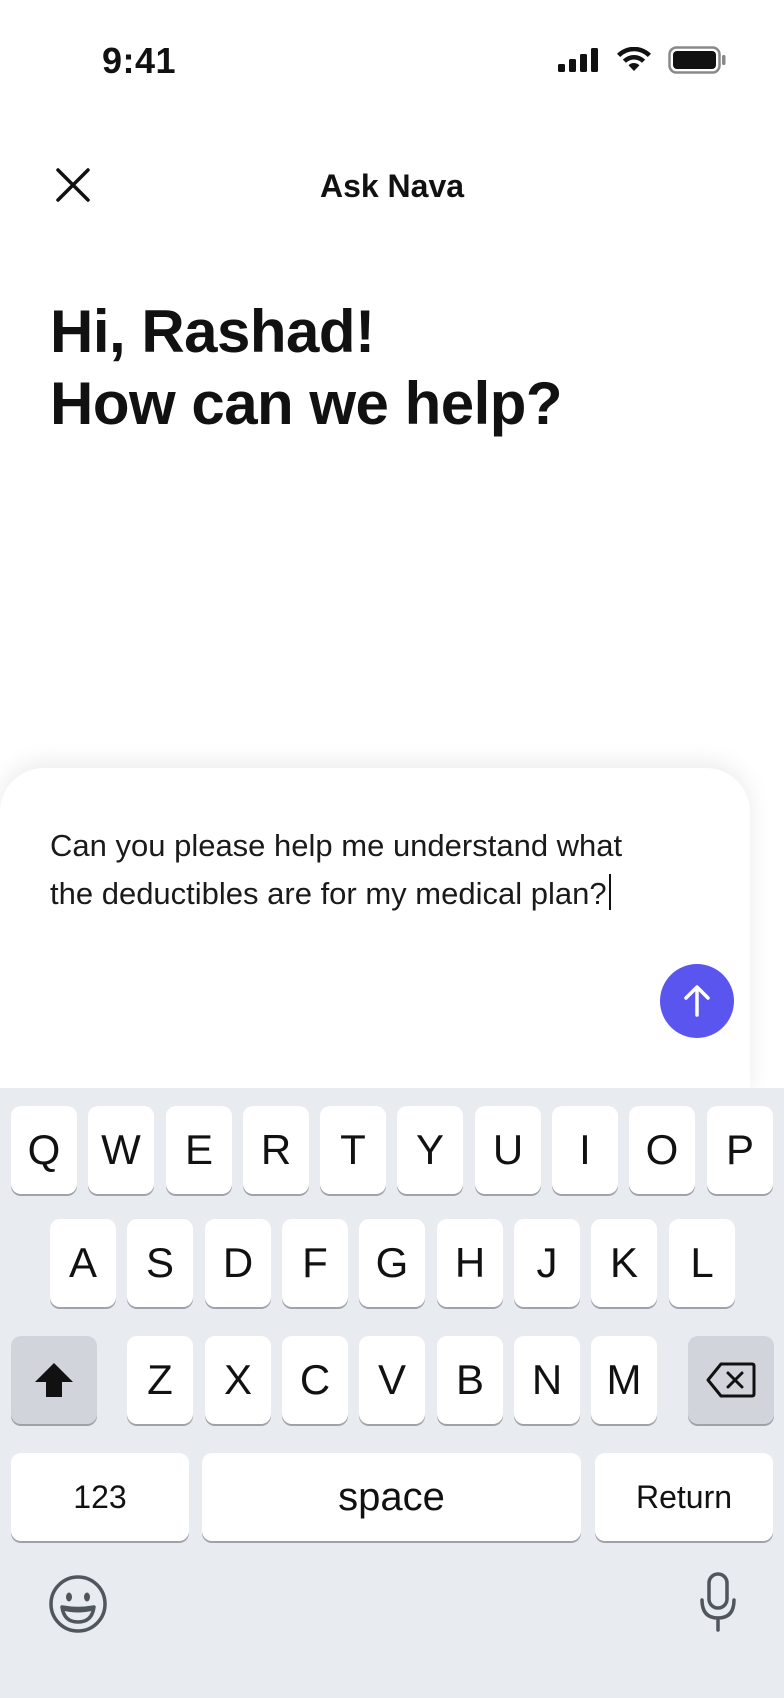 Image resolution: width=784 pixels, height=1698 pixels. I want to click on shift-icon, so click(54, 1380).